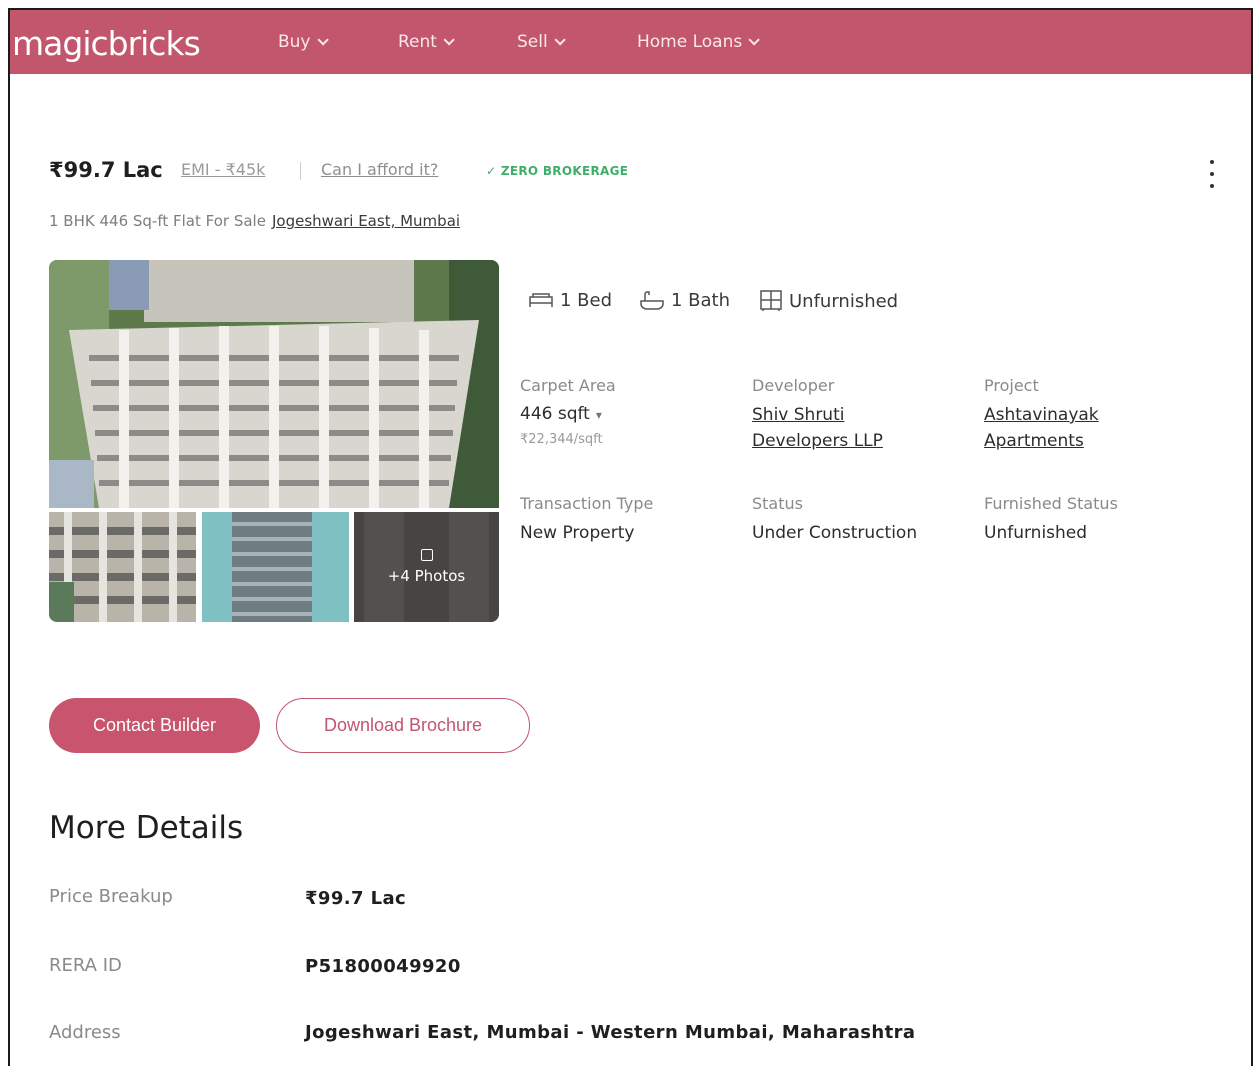 This screenshot has width=1253, height=1066. I want to click on address-label: Address, so click(85, 1032).